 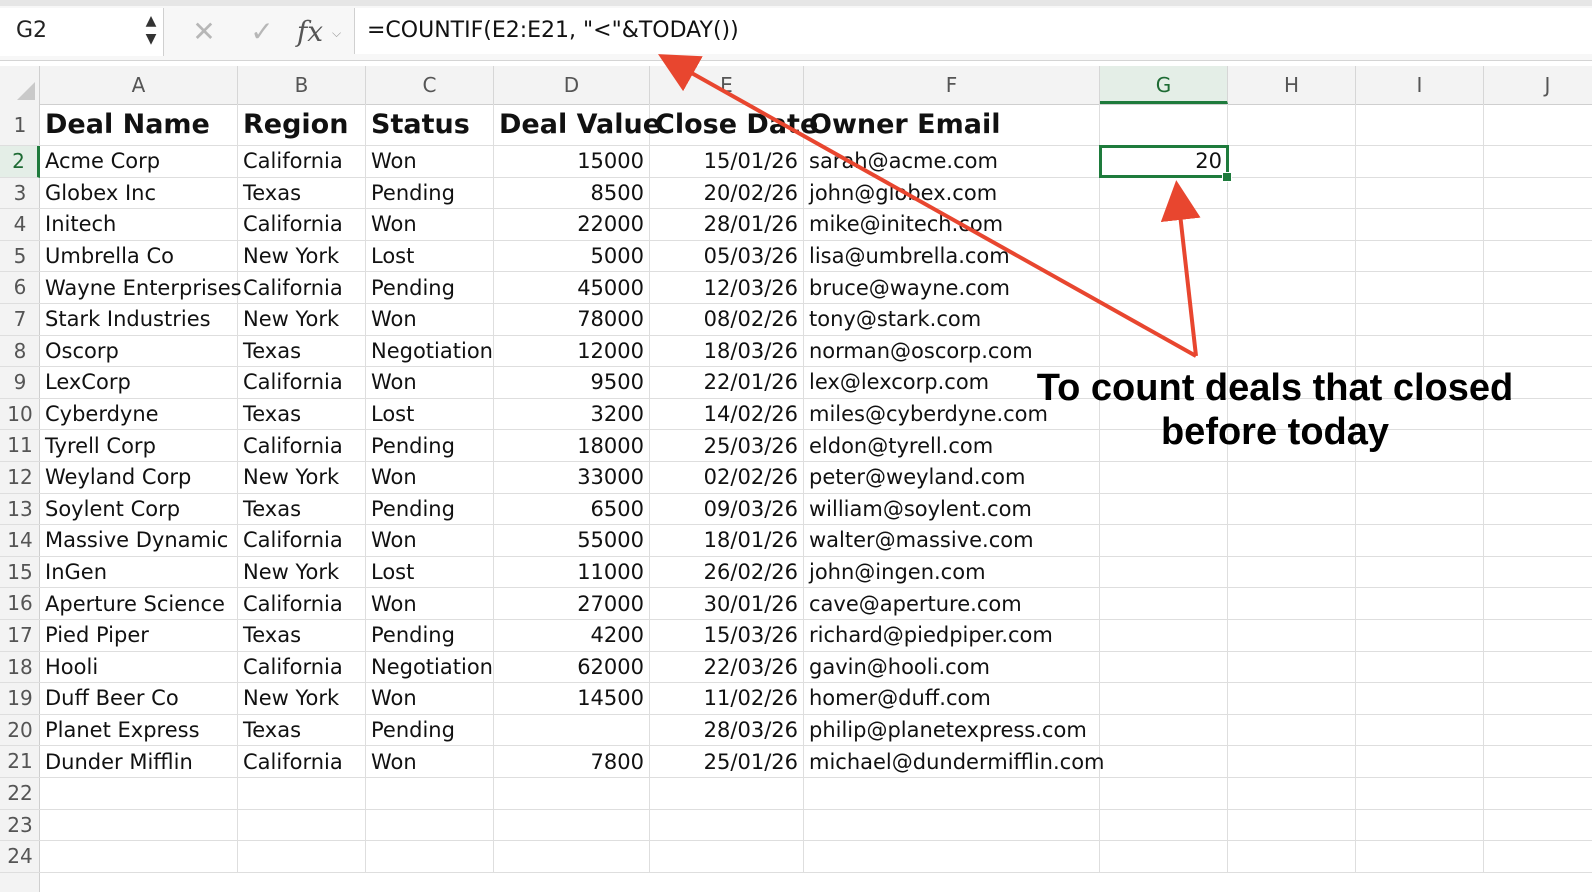 I want to click on cell-b20: Texas, so click(x=302, y=730).